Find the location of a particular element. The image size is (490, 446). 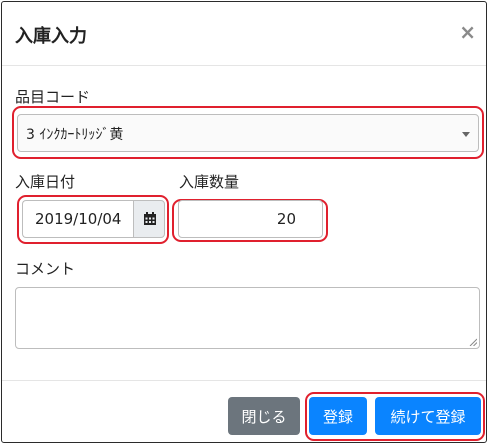

close-button-label: 閉じる is located at coordinates (264, 417).